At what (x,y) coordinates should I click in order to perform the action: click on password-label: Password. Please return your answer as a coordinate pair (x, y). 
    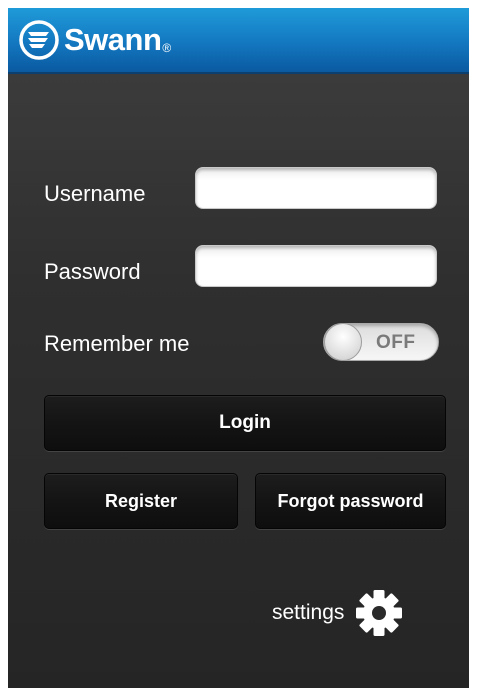
    Looking at the image, I should click on (92, 271).